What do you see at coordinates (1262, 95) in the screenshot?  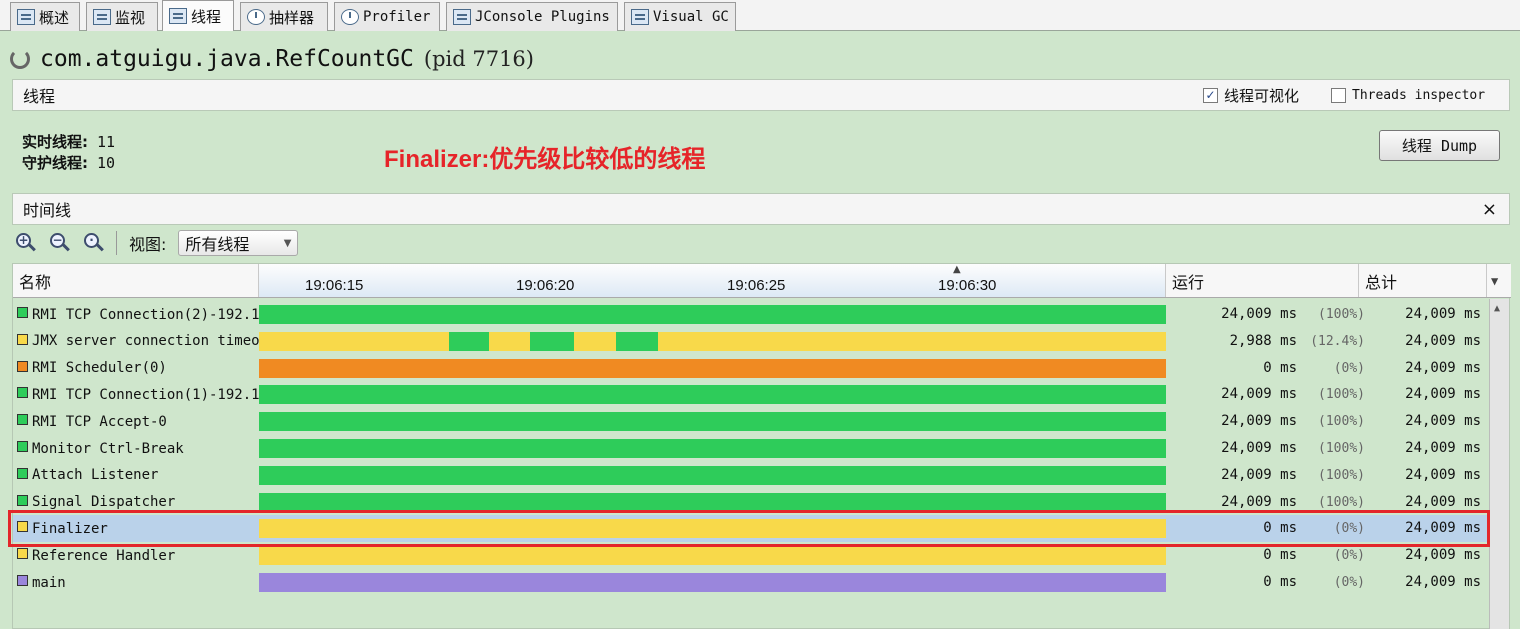 I see `visualize-label: 线程可视化` at bounding box center [1262, 95].